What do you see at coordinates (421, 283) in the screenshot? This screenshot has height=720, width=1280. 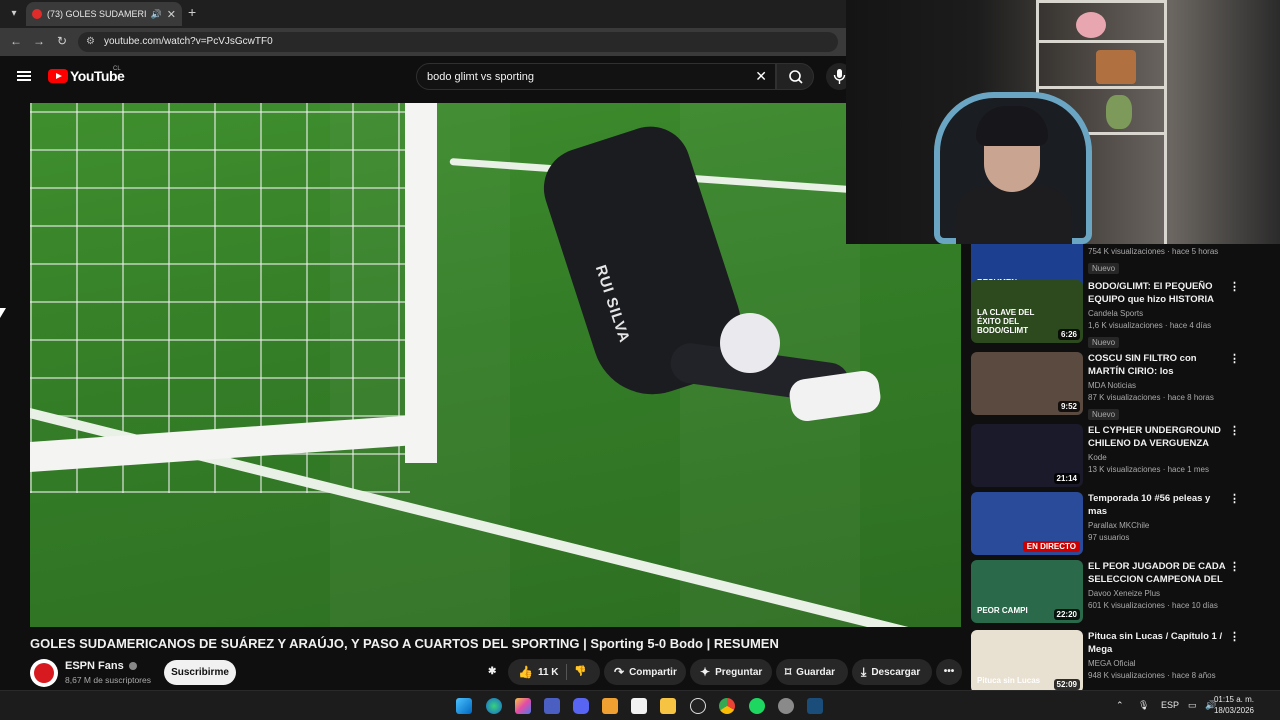 I see `goal-post` at bounding box center [421, 283].